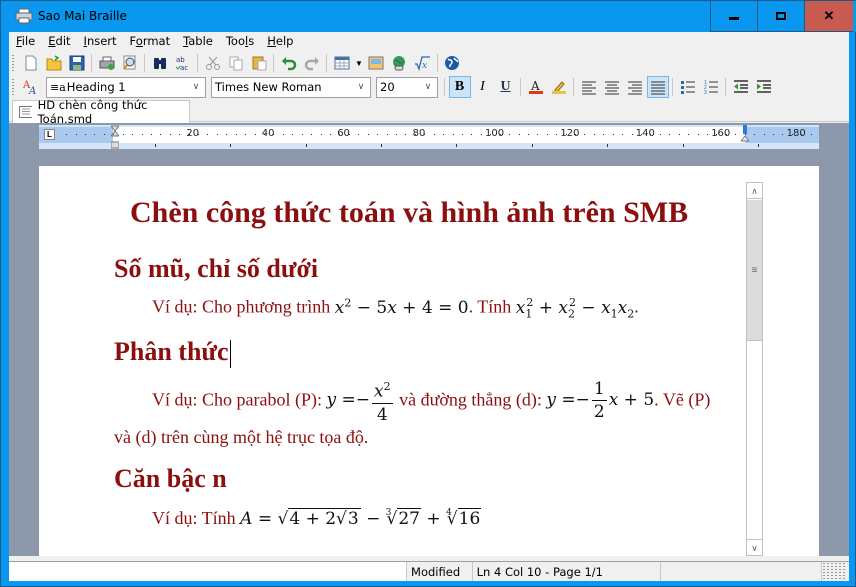  Describe the element at coordinates (407, 87) in the screenshot. I see `font-size-select: 20 ∨` at that location.